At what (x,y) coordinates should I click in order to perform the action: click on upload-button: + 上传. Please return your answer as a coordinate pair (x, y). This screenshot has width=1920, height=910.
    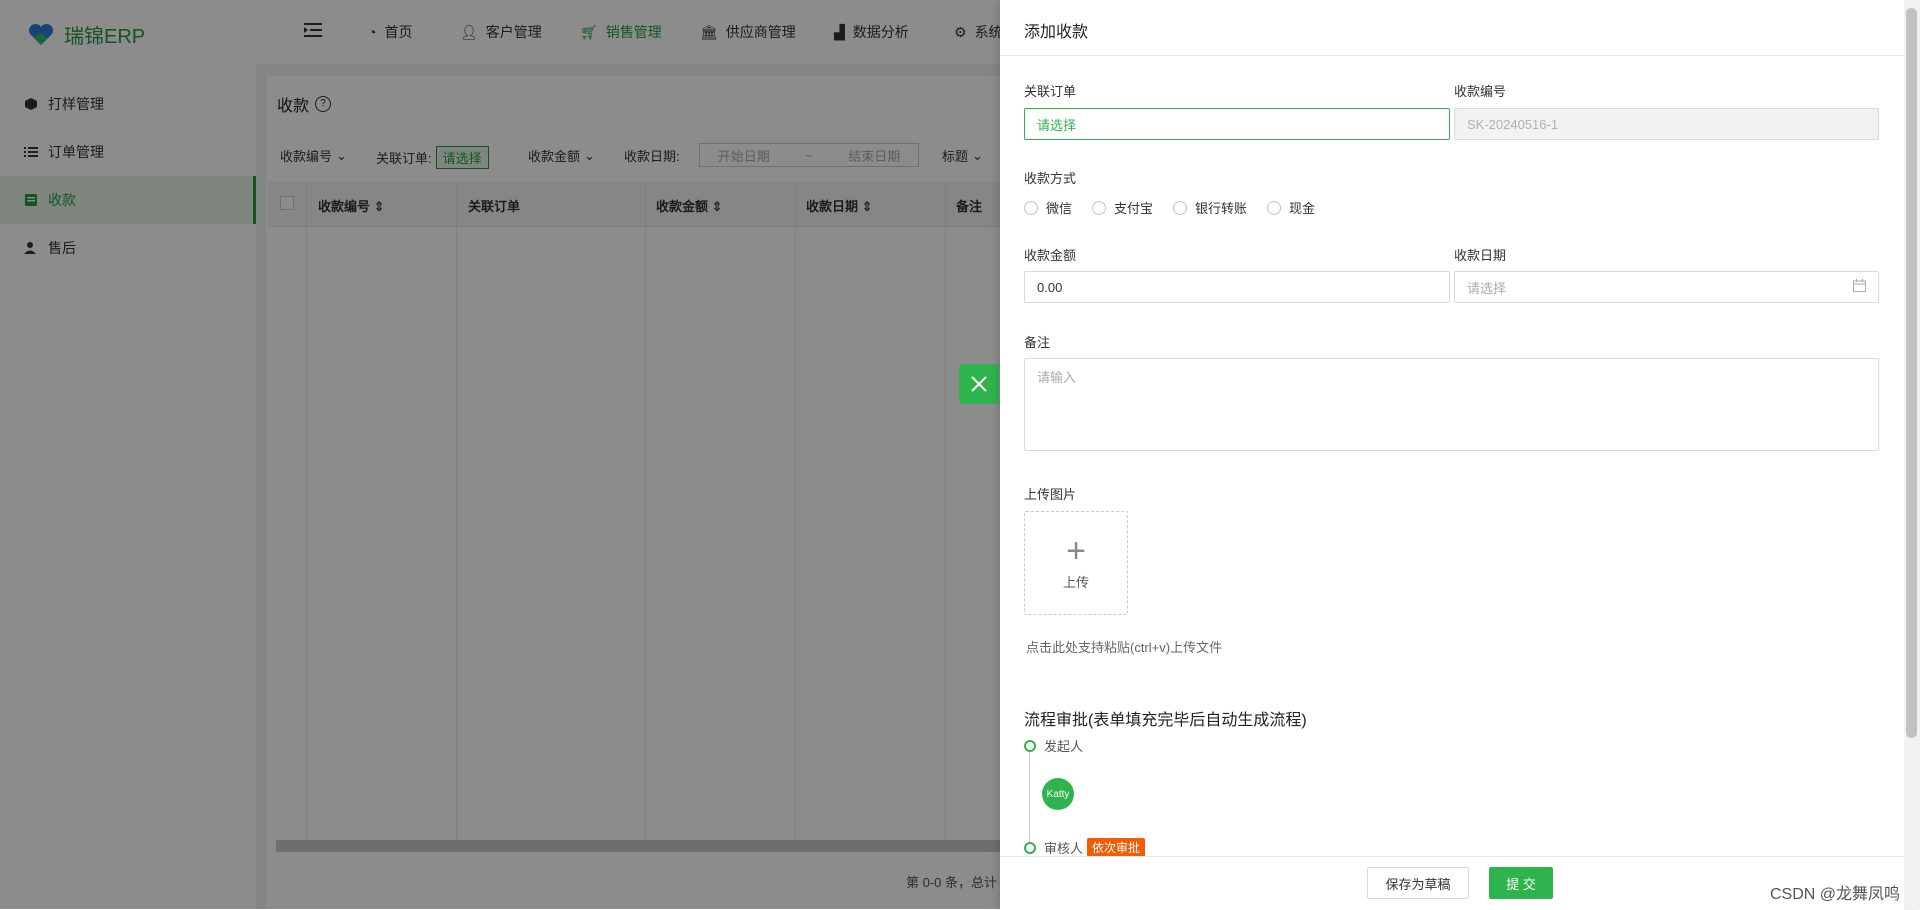
    Looking at the image, I should click on (1076, 563).